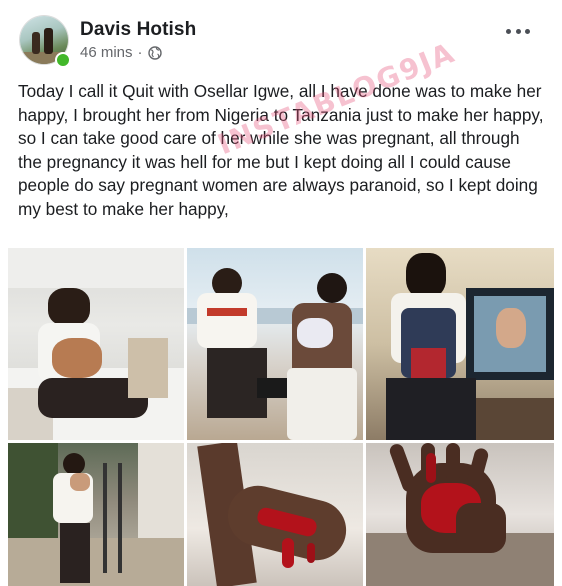  What do you see at coordinates (460, 344) in the screenshot?
I see `photo-man-with-baby-carrier` at bounding box center [460, 344].